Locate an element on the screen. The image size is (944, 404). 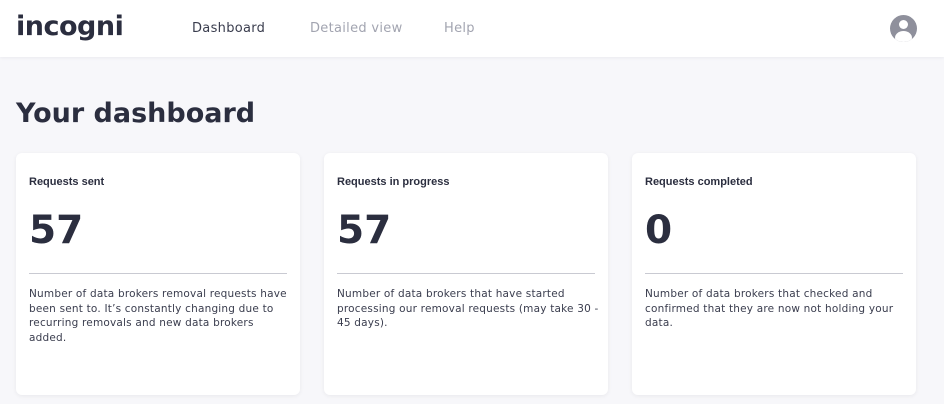
nav-detailed-view: Detailed view is located at coordinates (356, 28).